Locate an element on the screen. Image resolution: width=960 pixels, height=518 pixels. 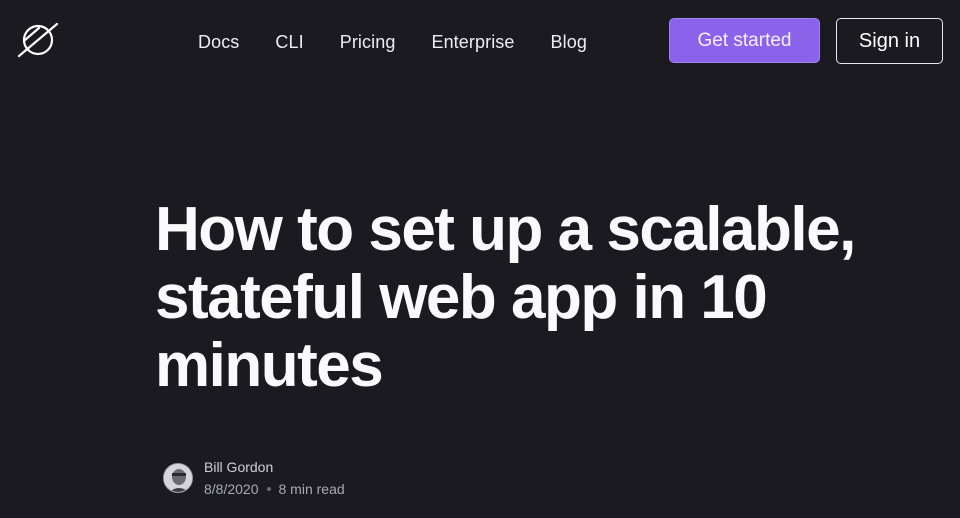
separator-dot is located at coordinates (268, 489).